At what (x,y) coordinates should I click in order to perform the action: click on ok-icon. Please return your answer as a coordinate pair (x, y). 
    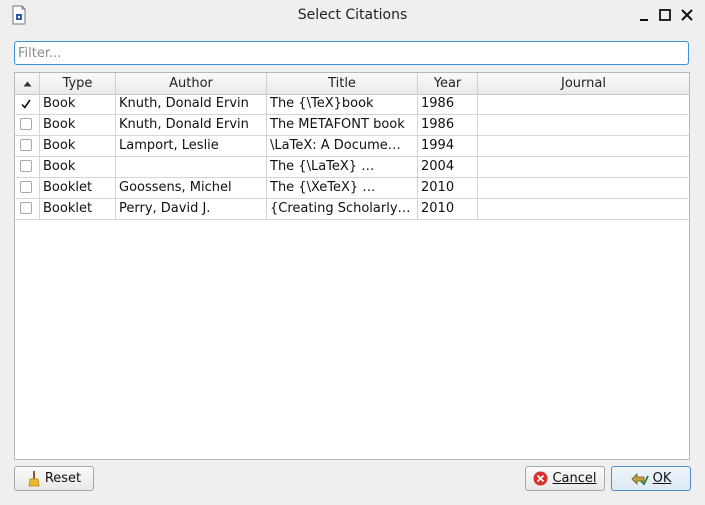
    Looking at the image, I should click on (640, 479).